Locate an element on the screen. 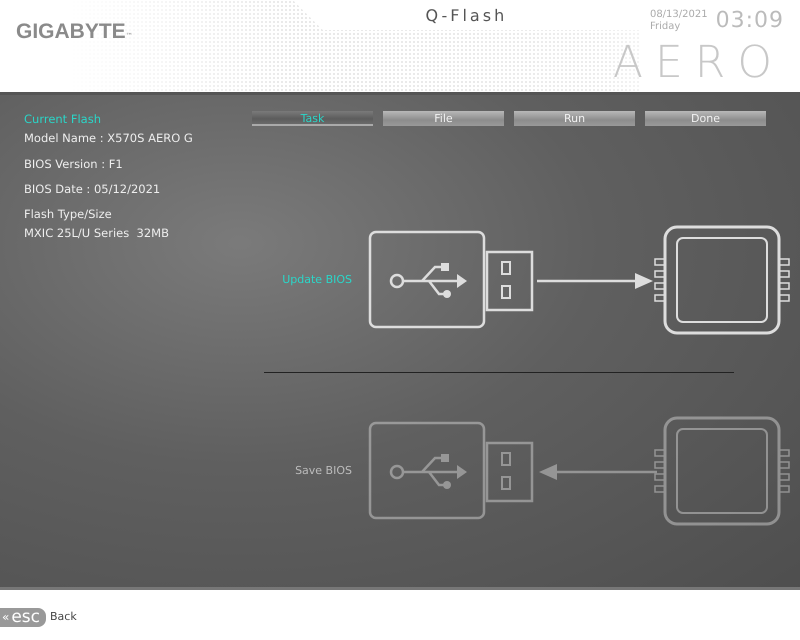 The height and width of the screenshot is (640, 800). info-line: Flash Type/Size is located at coordinates (68, 214).